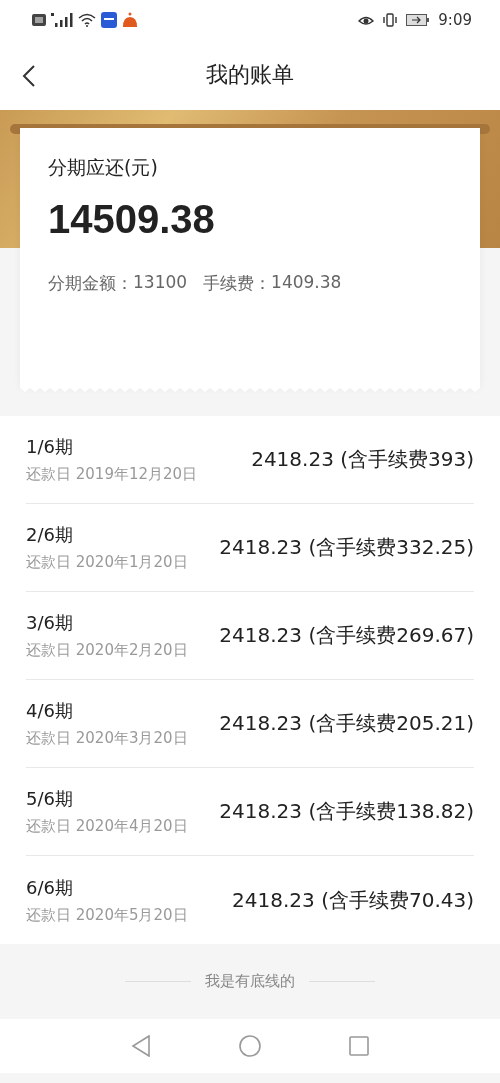 The height and width of the screenshot is (1083, 500). Describe the element at coordinates (39, 20) in the screenshot. I see `hd-icon` at that location.